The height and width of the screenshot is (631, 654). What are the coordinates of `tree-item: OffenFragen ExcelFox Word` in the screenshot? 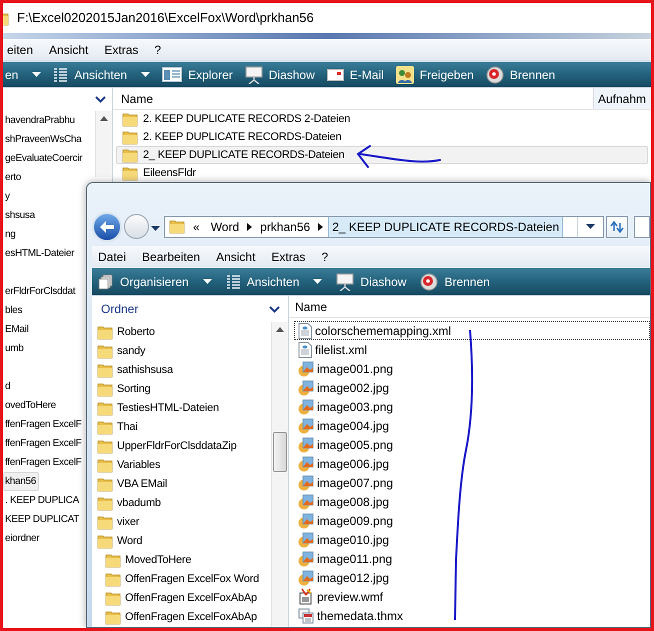 It's located at (181, 579).